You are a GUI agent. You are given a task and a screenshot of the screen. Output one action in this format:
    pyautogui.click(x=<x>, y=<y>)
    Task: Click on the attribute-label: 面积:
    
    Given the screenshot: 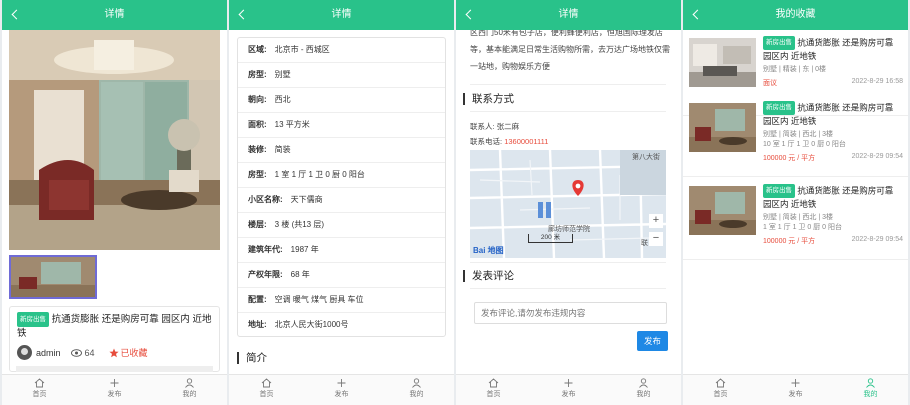 What is the action you would take?
    pyautogui.click(x=257, y=124)
    